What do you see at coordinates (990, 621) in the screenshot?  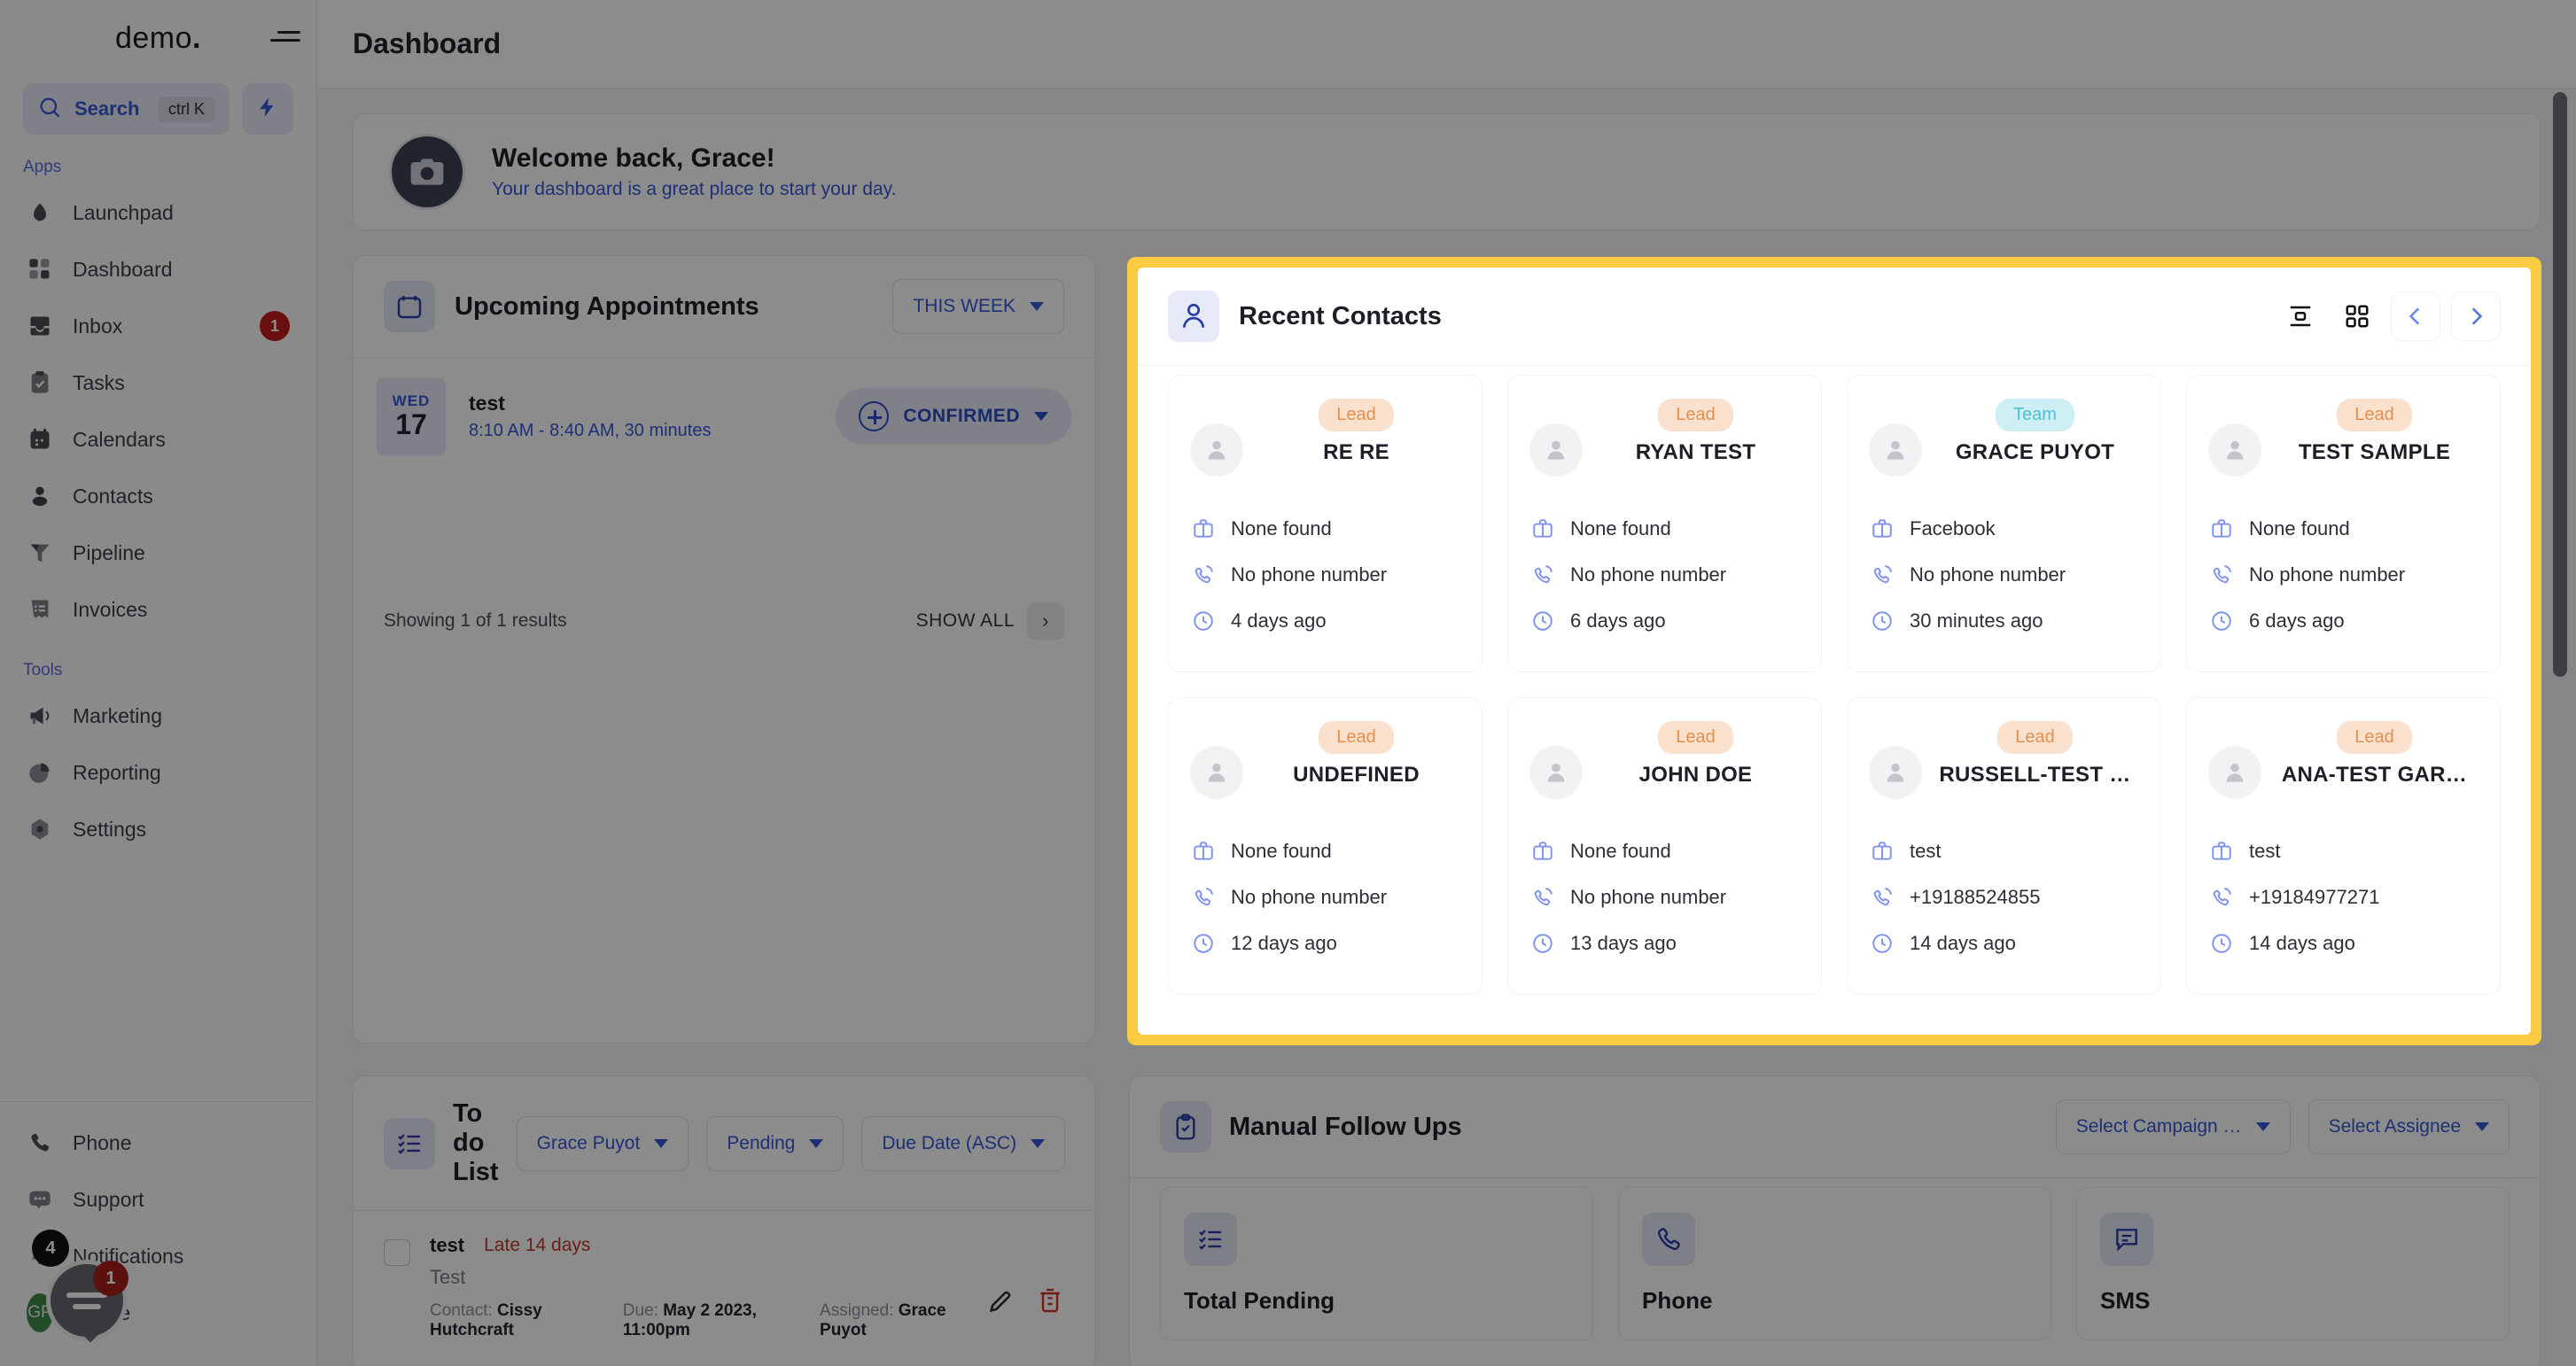 I see `appointments-show-all-button: SHOW ALL ›` at bounding box center [990, 621].